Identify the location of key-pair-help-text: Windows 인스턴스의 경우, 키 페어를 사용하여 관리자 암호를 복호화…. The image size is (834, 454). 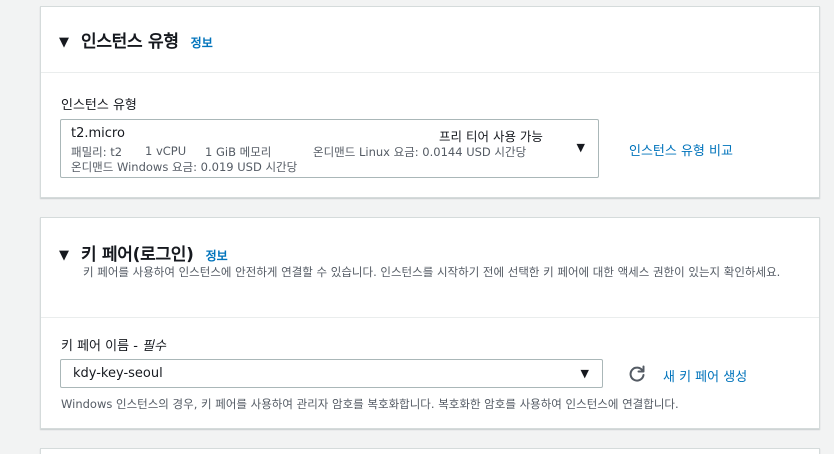
(370, 404).